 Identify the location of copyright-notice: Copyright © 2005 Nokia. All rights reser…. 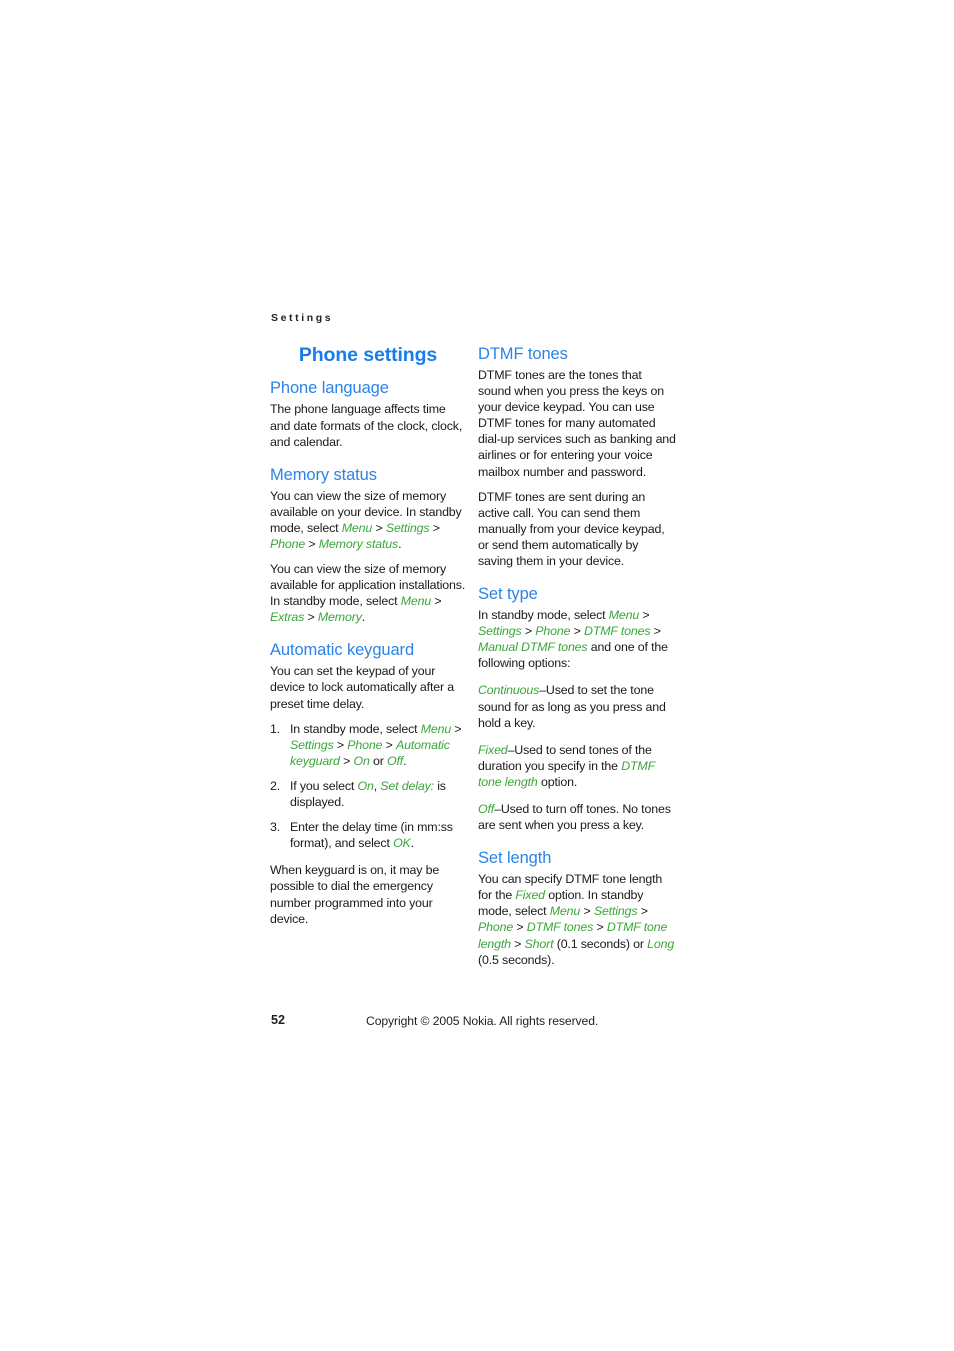
(482, 1021).